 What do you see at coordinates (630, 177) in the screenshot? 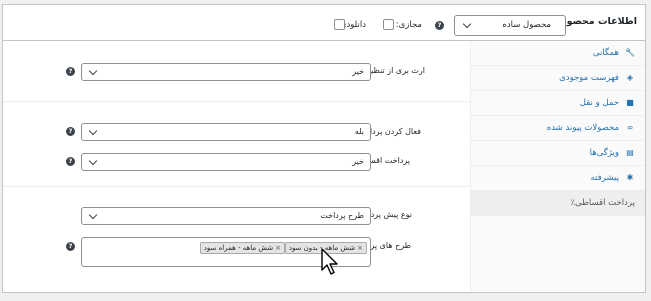
I see `gear-icon: ✱` at bounding box center [630, 177].